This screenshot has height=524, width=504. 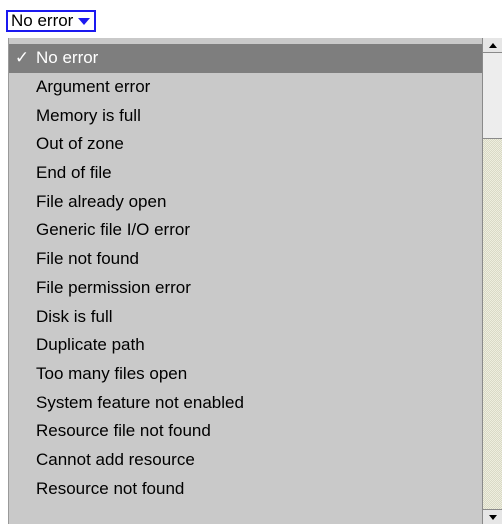 What do you see at coordinates (246, 374) in the screenshot?
I see `menu-item-too-many-files: Too many files open` at bounding box center [246, 374].